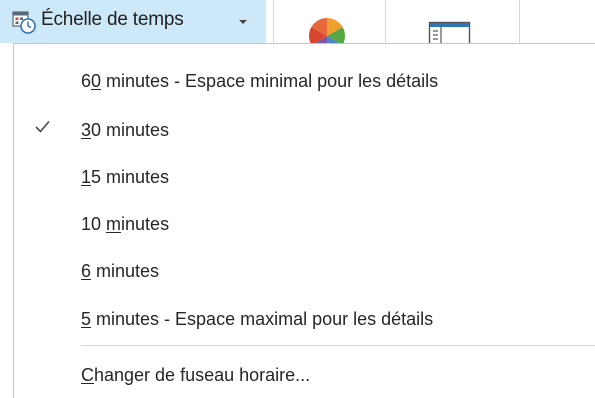 This screenshot has width=595, height=398. I want to click on menu-item-30-minutes: 30 minutes, so click(304, 130).